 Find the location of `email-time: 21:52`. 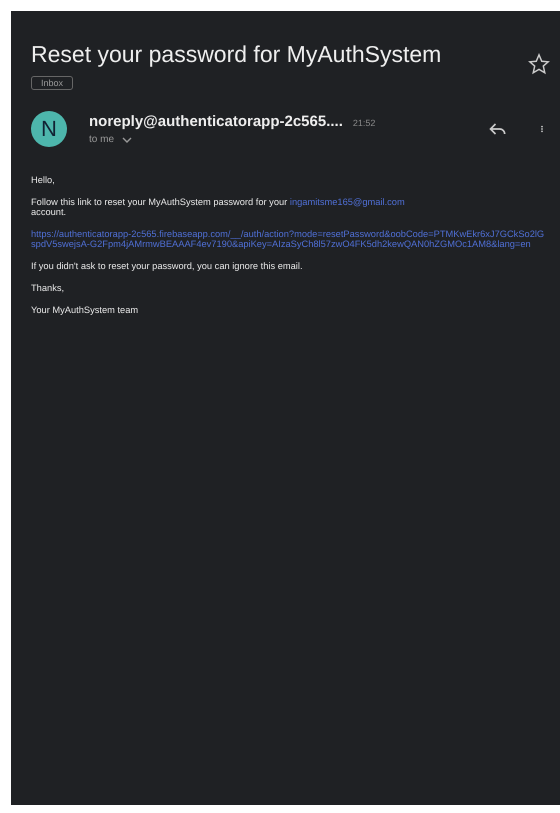

email-time: 21:52 is located at coordinates (364, 123).